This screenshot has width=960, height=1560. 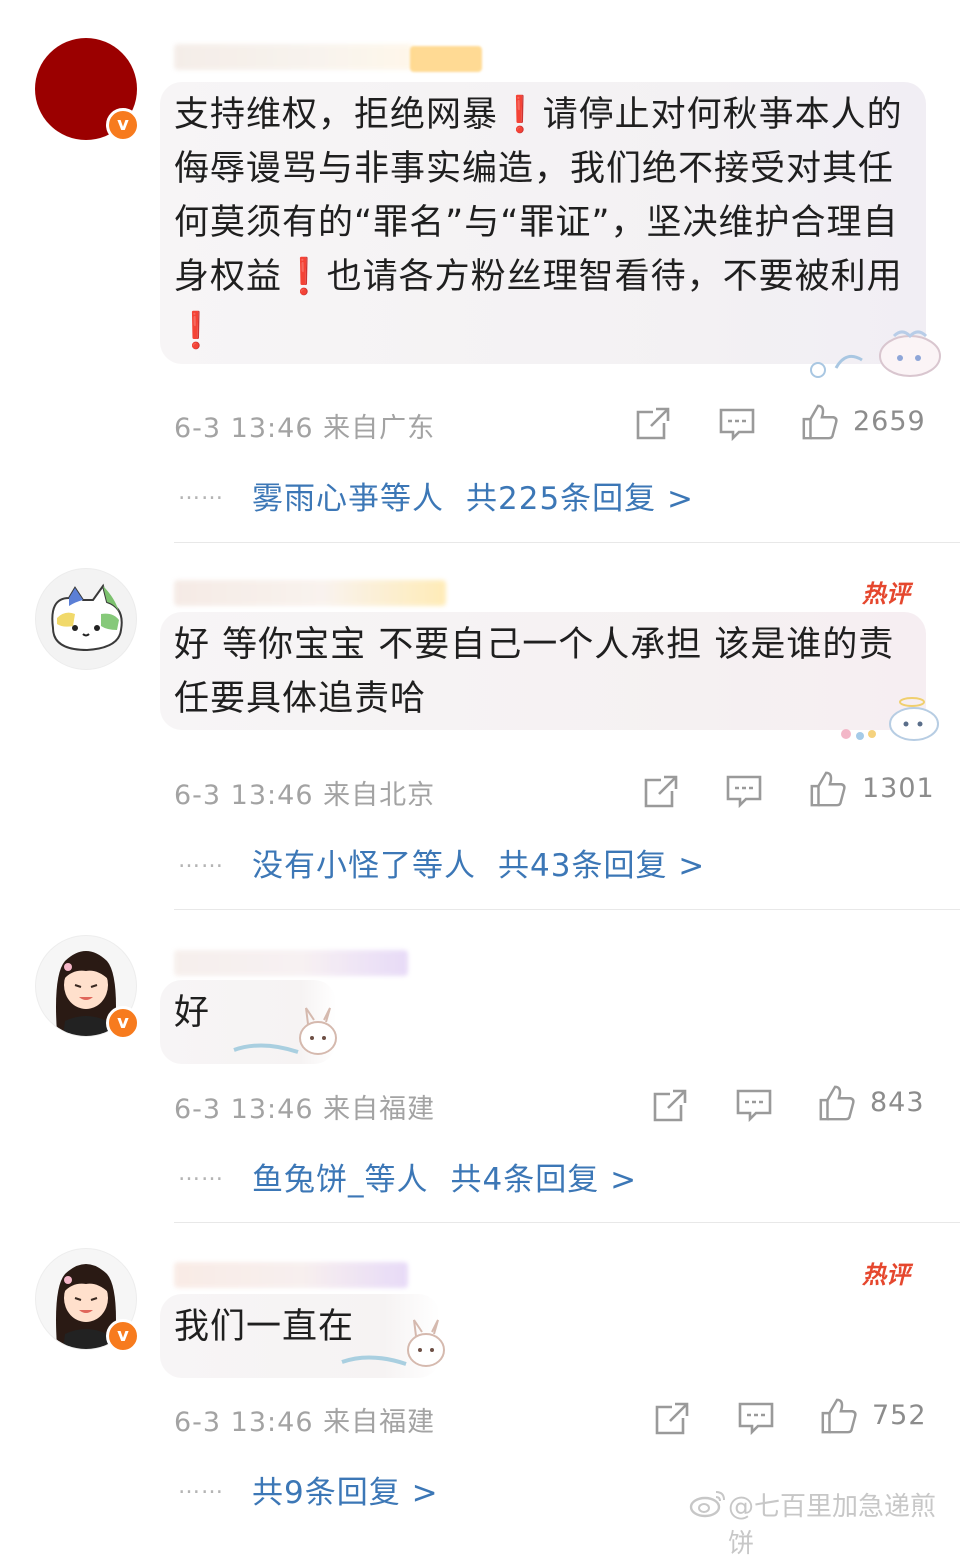 What do you see at coordinates (601, 866) in the screenshot?
I see `reply-count: 共43条回复 >` at bounding box center [601, 866].